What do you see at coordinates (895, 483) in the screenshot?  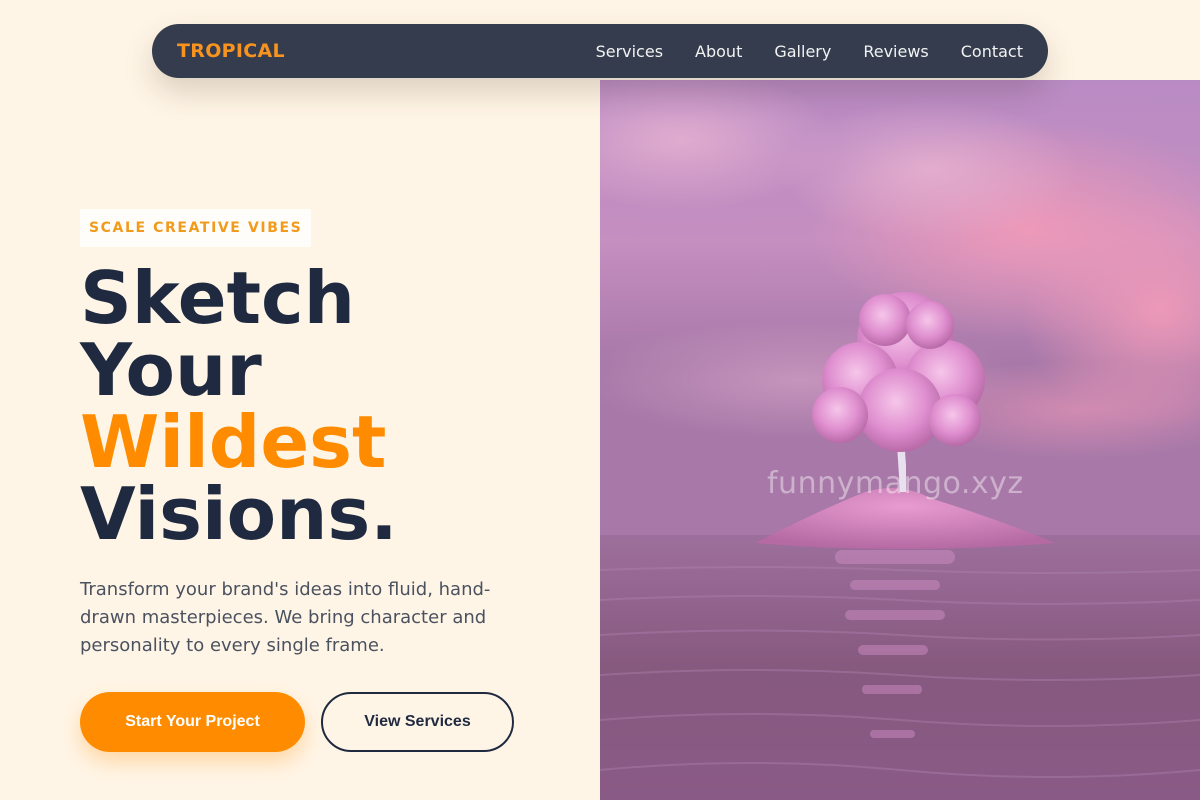 I see `image-watermark: funnymango.xyz` at bounding box center [895, 483].